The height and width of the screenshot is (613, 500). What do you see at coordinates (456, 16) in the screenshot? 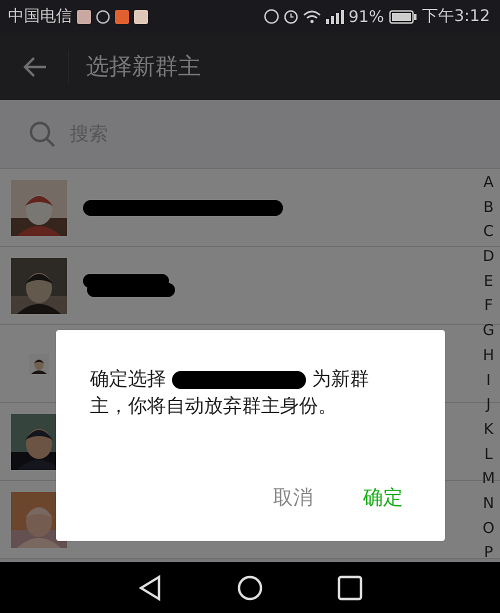
I see `clock: 下午3:12` at bounding box center [456, 16].